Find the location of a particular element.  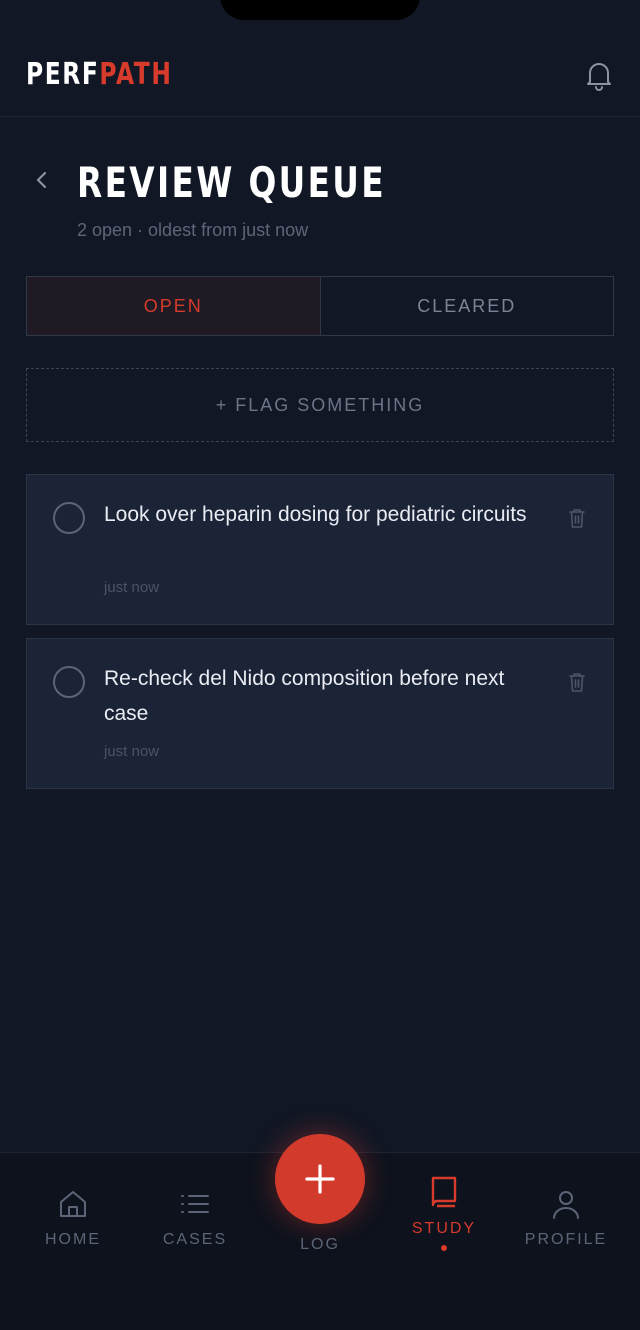

app-header: PERFPATH is located at coordinates (320, 58).